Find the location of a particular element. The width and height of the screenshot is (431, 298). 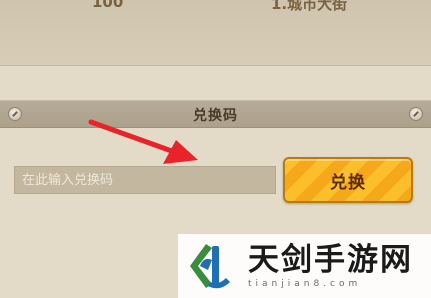

watermark-brand-en: tianjian8.com is located at coordinates (305, 284).